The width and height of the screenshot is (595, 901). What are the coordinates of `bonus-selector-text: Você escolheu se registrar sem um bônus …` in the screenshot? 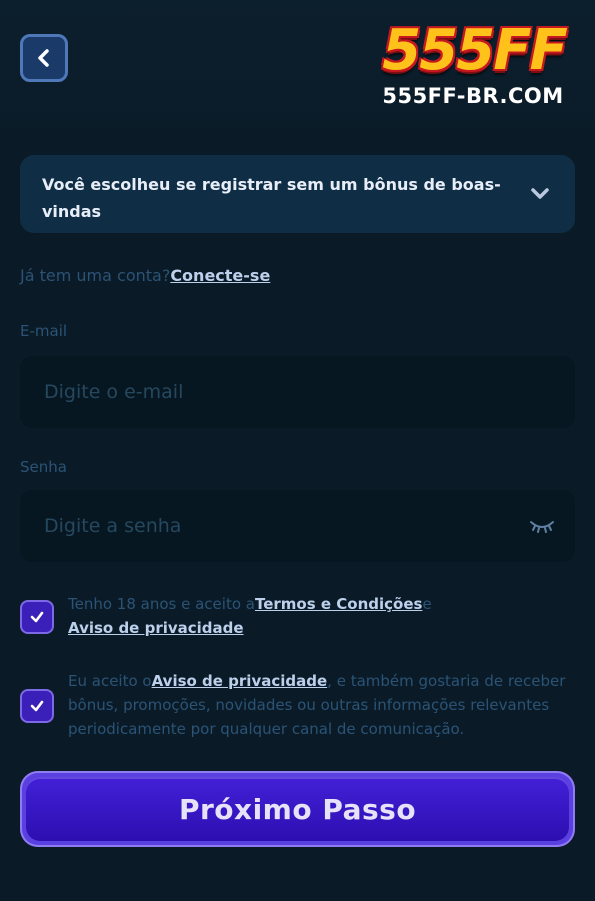 It's located at (271, 198).